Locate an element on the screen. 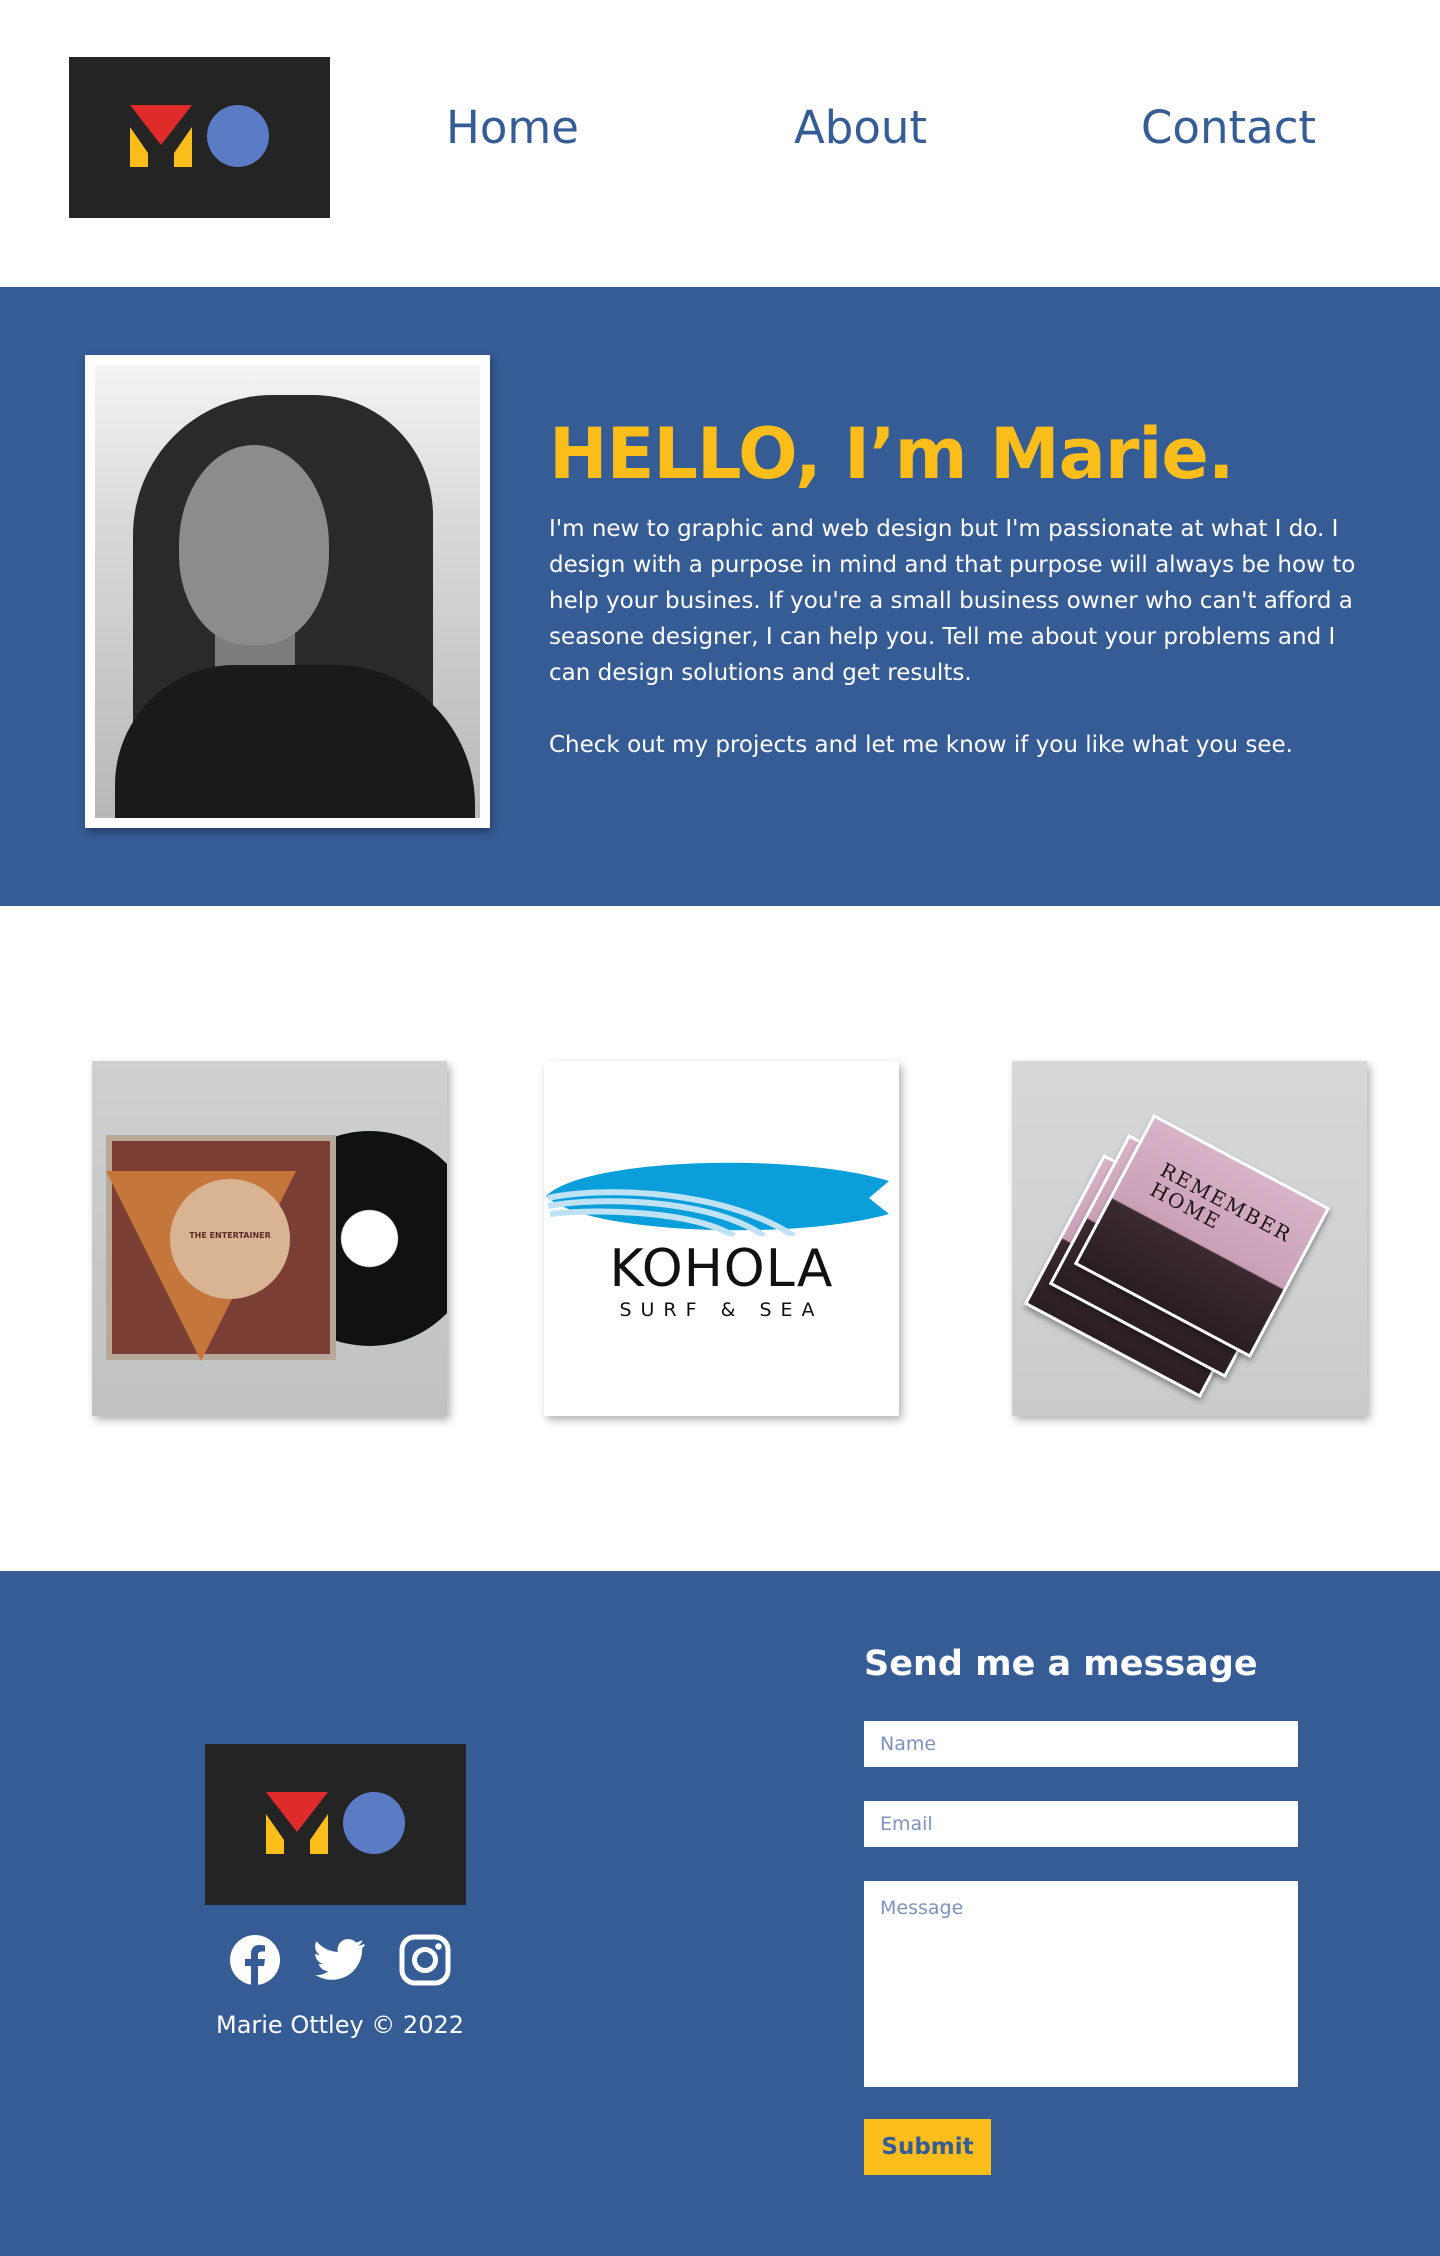 The width and height of the screenshot is (1440, 2256). site-header: Home About Contact is located at coordinates (720, 143).